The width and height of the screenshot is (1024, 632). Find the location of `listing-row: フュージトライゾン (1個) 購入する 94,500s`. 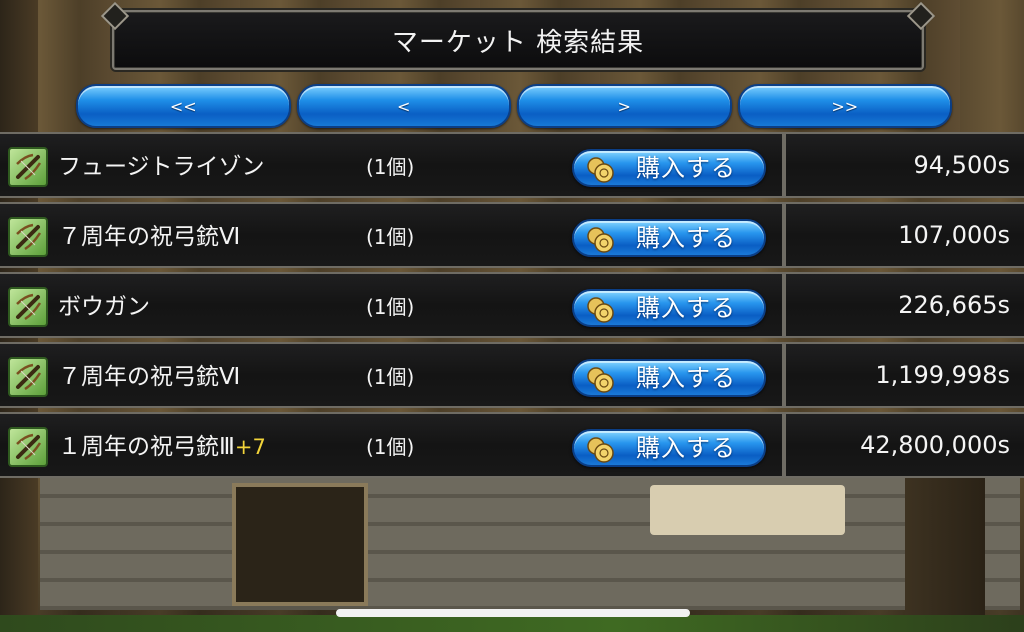

listing-row: フュージトライゾン (1個) 購入する 94,500s is located at coordinates (512, 165).